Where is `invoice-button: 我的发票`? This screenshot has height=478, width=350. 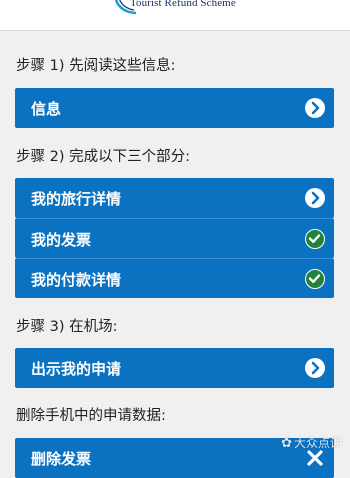 invoice-button: 我的发票 is located at coordinates (174, 238).